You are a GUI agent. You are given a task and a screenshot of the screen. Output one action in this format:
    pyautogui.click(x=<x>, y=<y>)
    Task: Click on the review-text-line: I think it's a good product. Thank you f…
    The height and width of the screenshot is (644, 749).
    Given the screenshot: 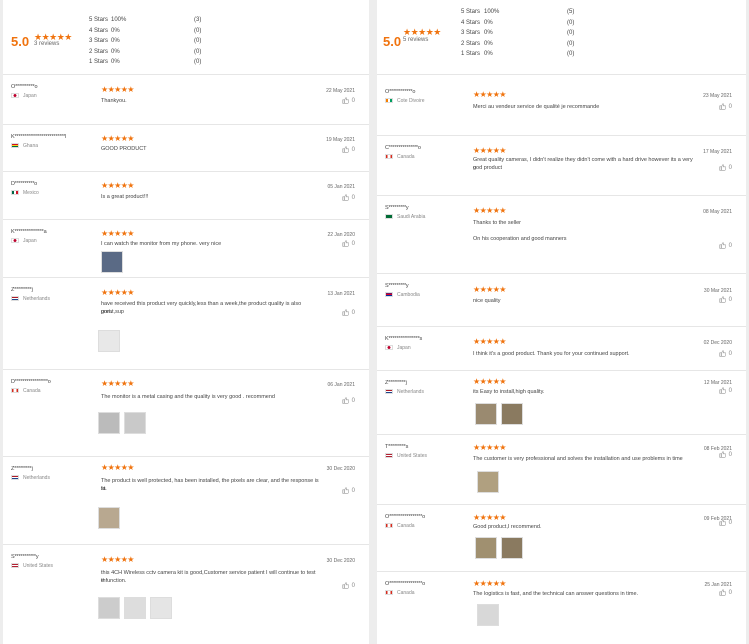 What is the action you would take?
    pyautogui.click(x=551, y=354)
    